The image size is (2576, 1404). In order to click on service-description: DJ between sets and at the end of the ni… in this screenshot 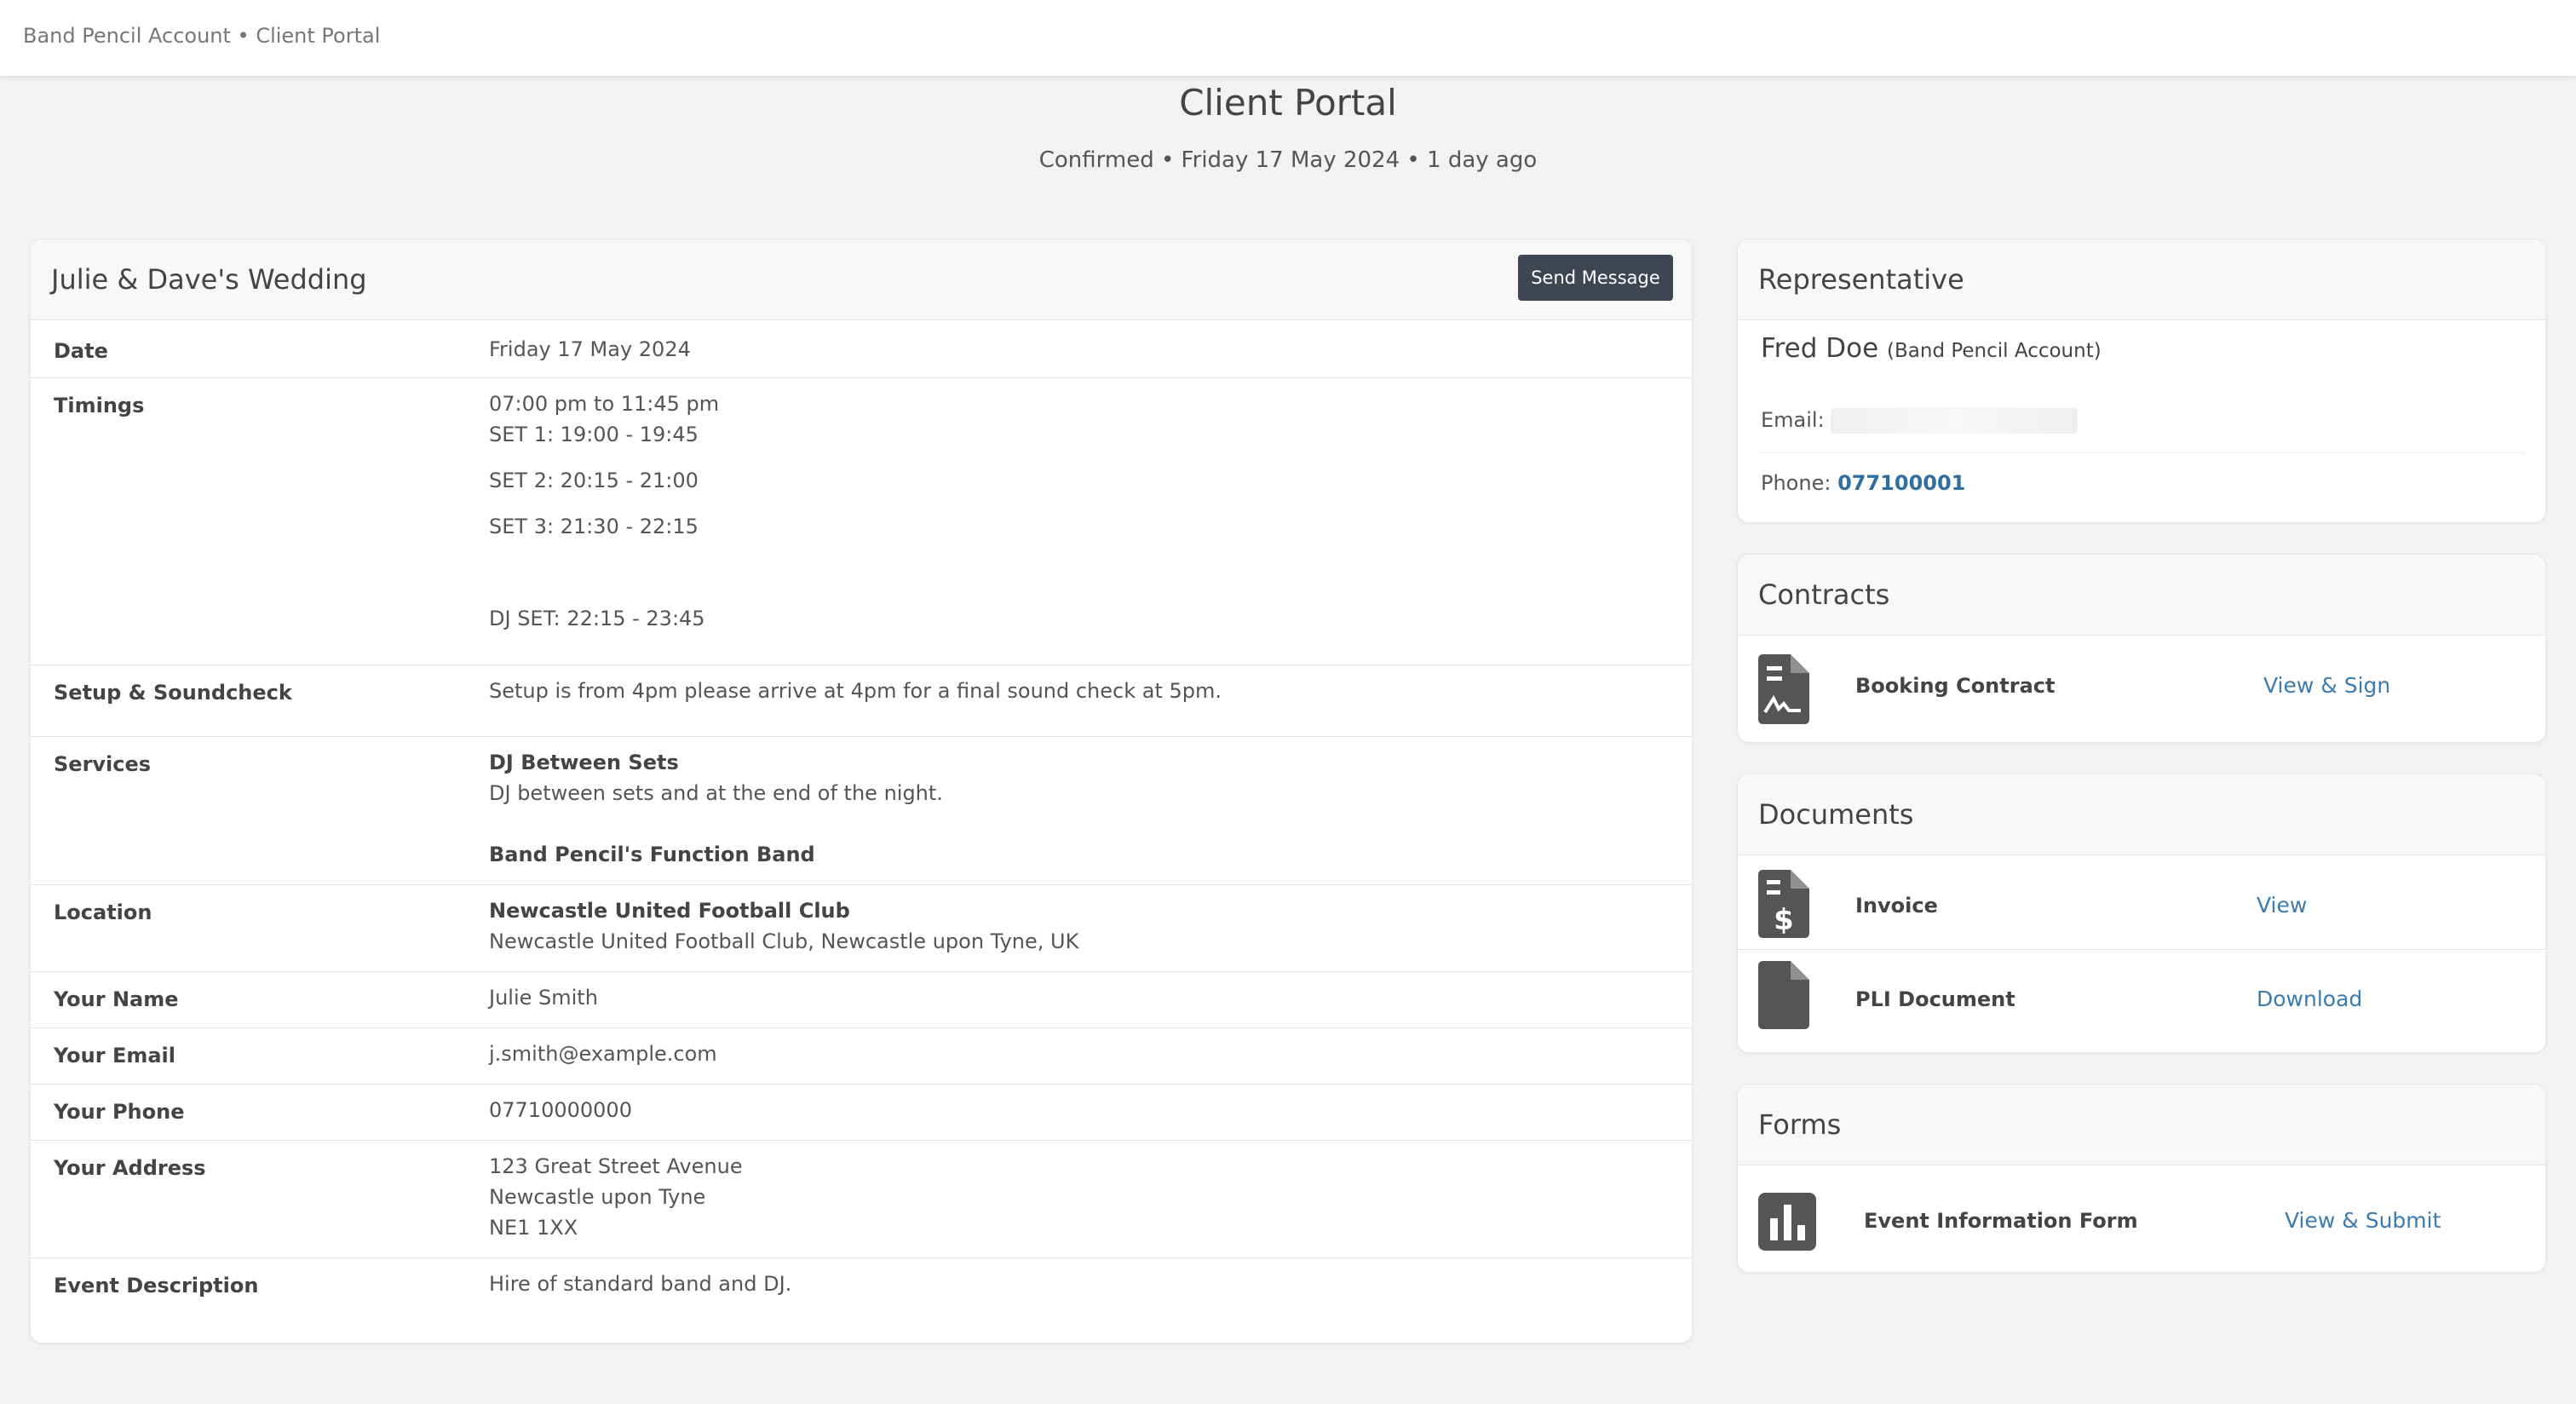, I will do `click(716, 793)`.